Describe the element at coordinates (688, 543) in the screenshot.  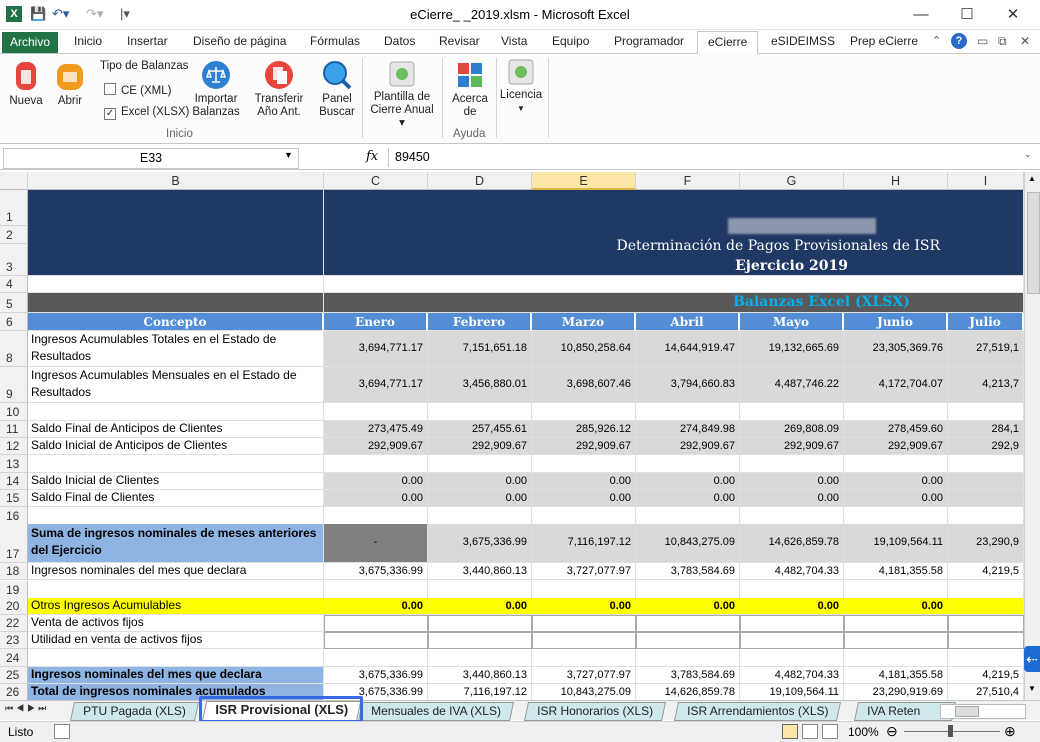
I see `data-cell: 10,843,275.09` at that location.